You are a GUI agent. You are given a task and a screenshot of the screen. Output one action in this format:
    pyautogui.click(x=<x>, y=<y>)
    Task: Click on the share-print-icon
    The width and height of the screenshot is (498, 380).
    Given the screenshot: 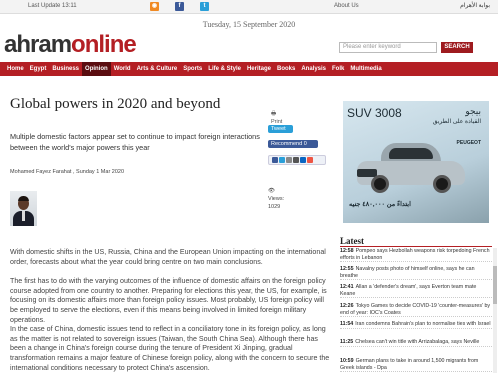 What is the action you would take?
    pyautogui.click(x=296, y=160)
    